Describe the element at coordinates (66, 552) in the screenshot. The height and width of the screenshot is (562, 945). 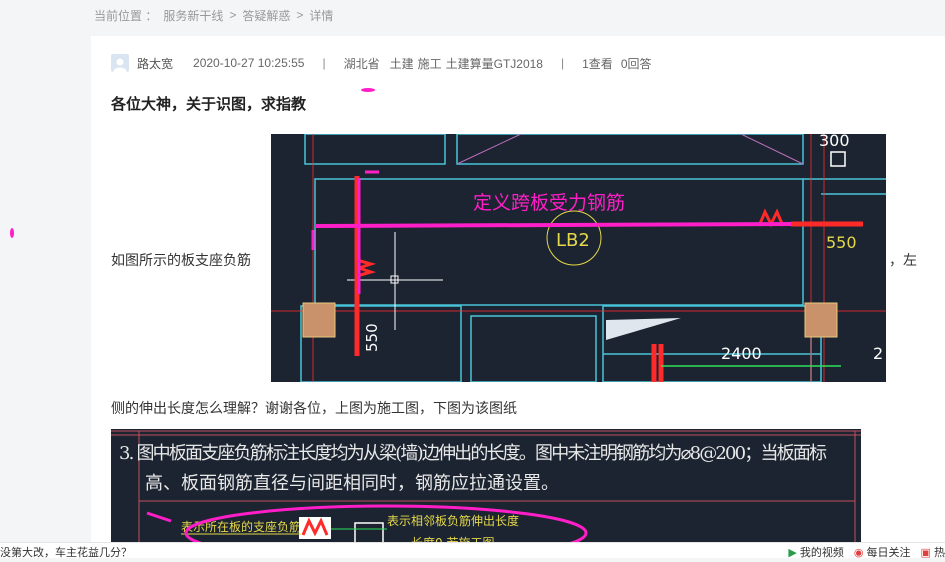
I see `bottom-question: 没第大改，车主花益几分？` at that location.